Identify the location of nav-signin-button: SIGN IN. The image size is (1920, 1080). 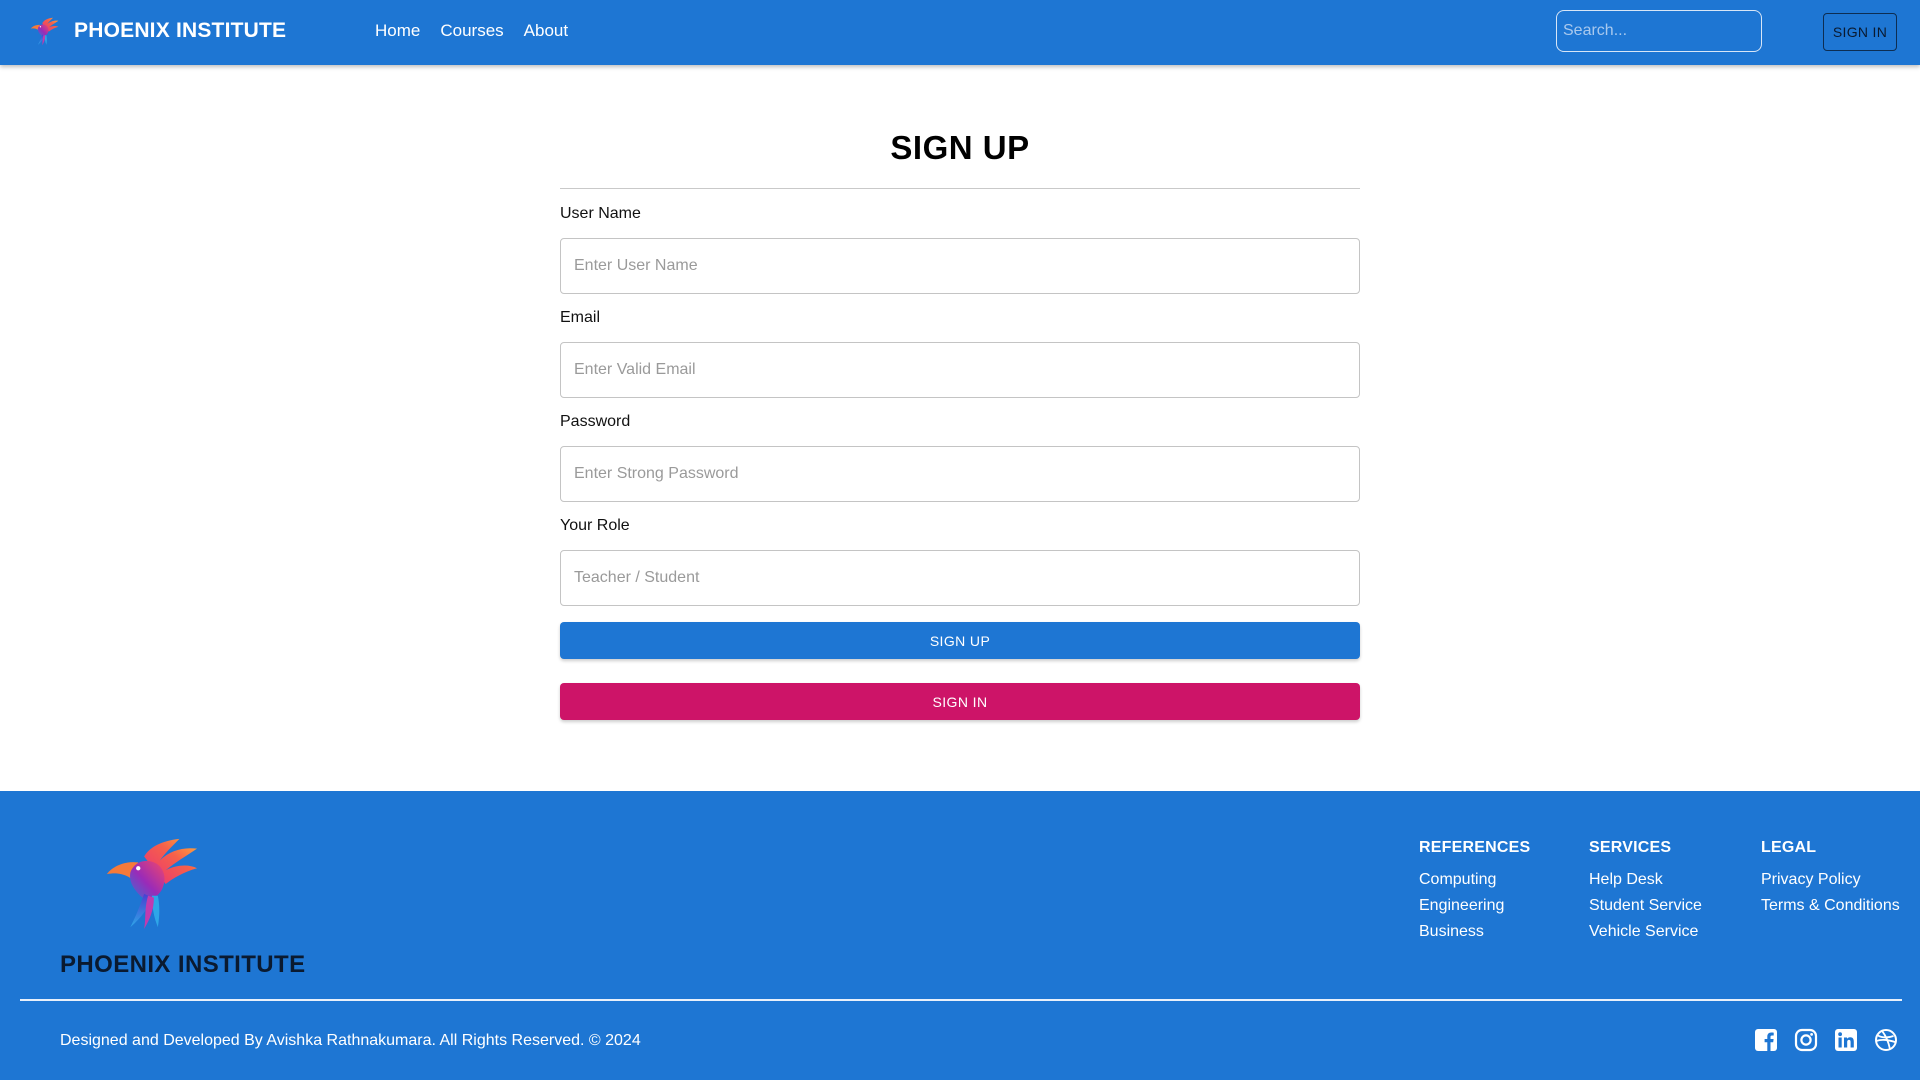
(1860, 32).